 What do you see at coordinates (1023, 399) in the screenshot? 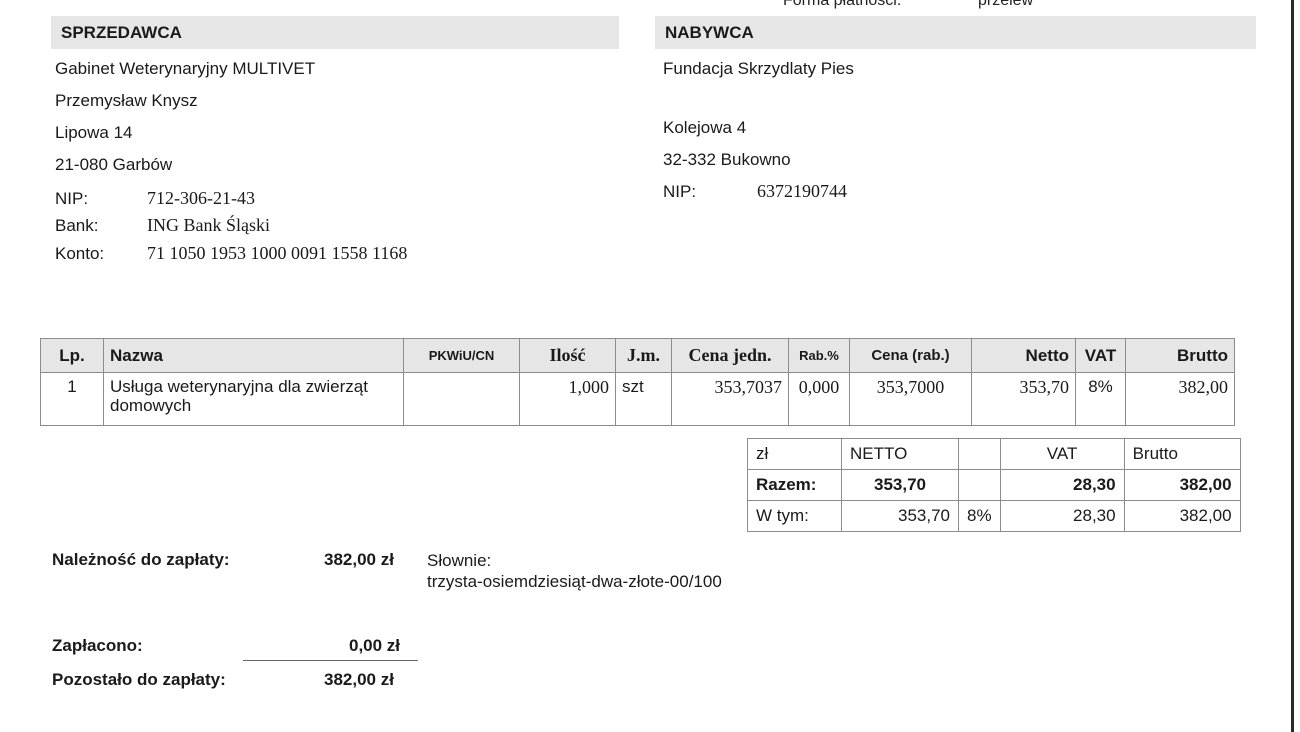
I see `item-net: 353,70` at bounding box center [1023, 399].